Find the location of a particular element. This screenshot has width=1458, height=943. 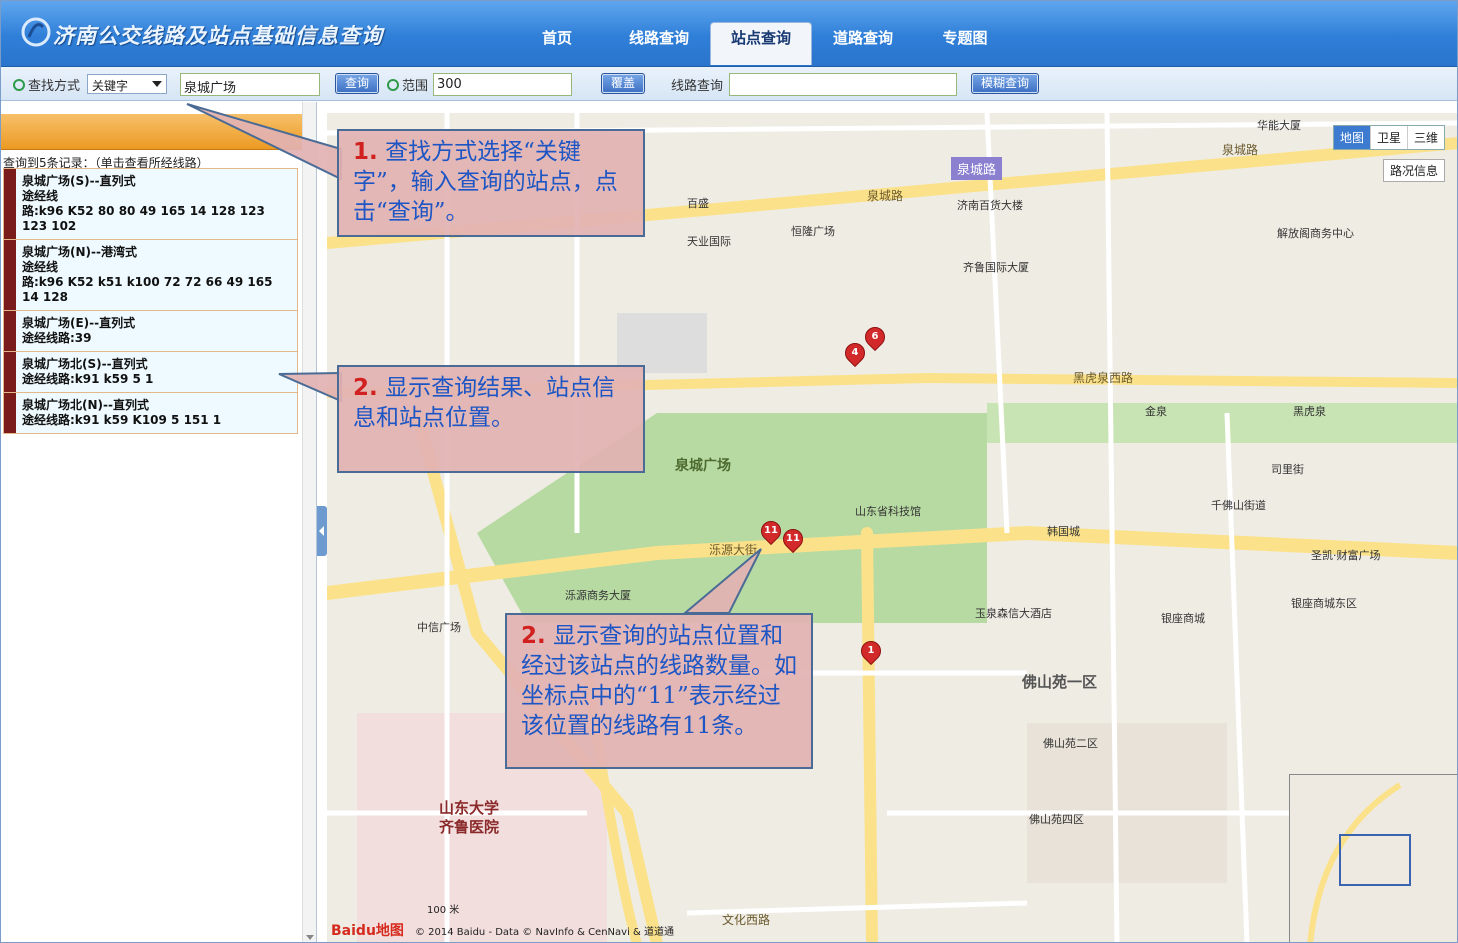

map-poi: 齐鲁国际大厦 is located at coordinates (996, 267).